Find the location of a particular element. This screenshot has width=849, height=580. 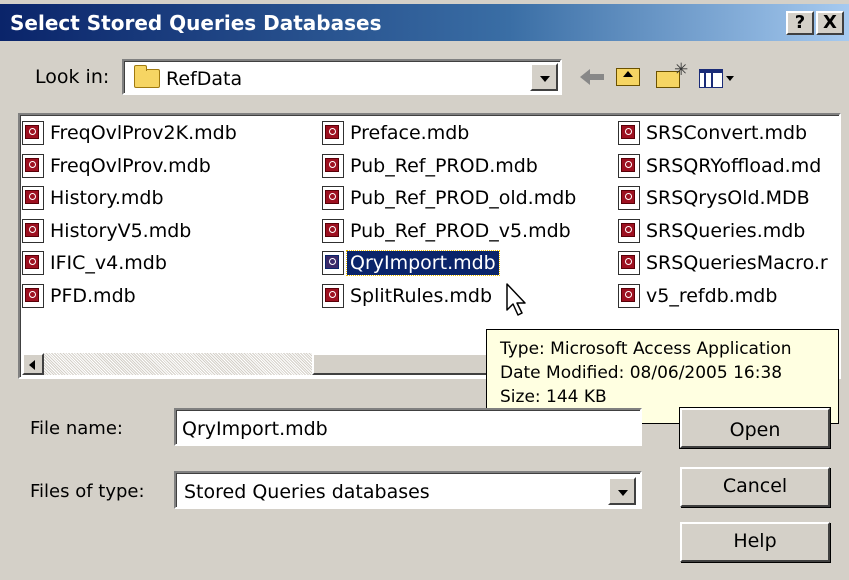

look-in-combo: RefData is located at coordinates (342, 77).